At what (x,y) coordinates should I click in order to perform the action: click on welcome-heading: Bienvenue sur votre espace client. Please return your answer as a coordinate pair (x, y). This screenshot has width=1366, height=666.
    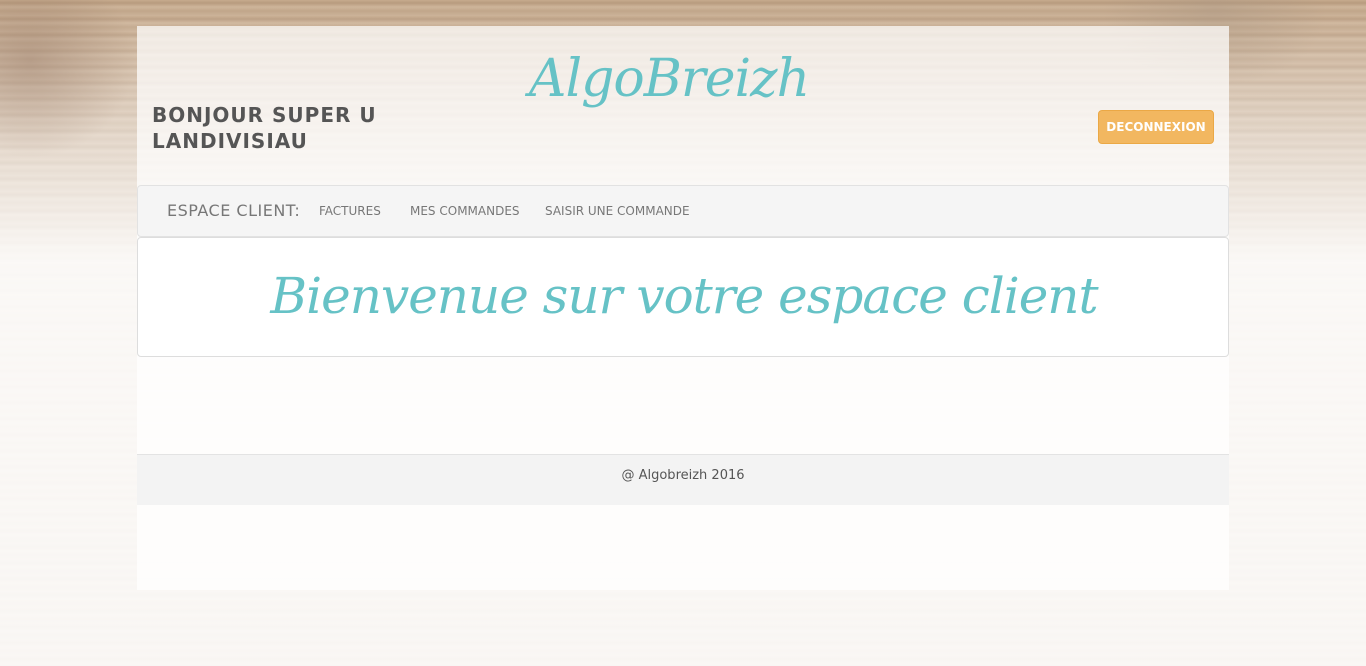
    Looking at the image, I should click on (684, 296).